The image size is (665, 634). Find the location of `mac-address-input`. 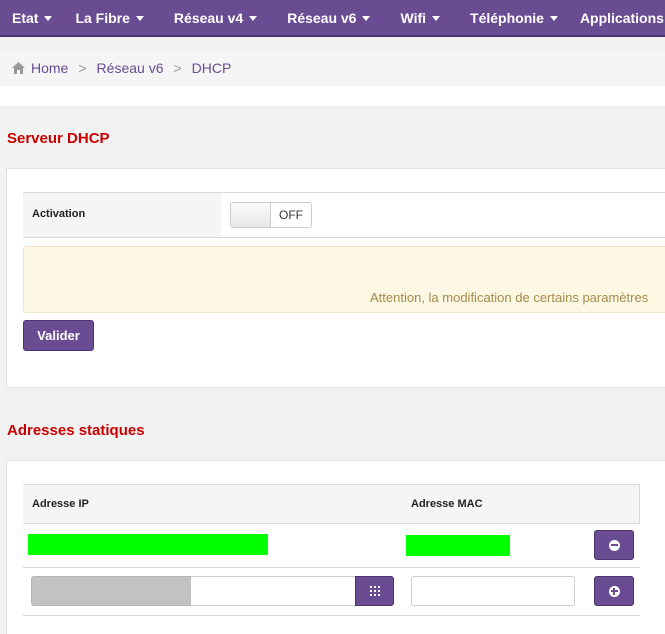

mac-address-input is located at coordinates (493, 591).